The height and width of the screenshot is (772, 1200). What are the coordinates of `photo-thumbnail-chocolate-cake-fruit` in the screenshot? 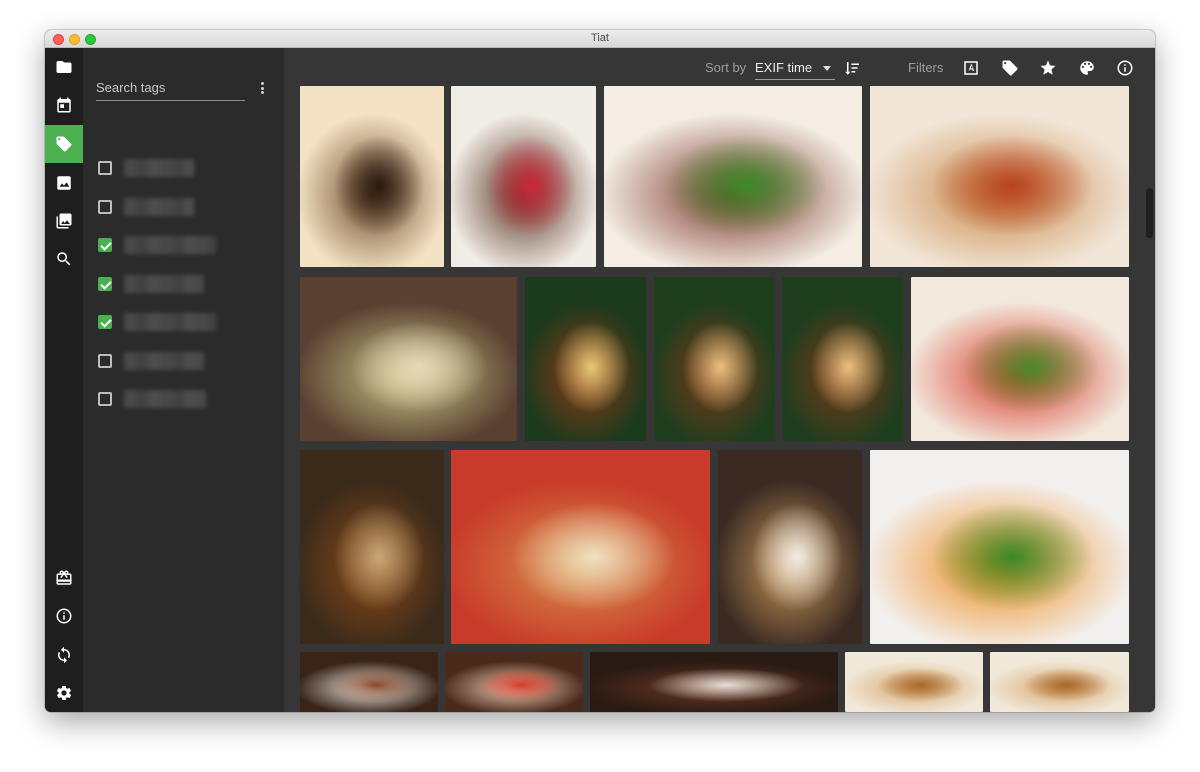 It's located at (523, 176).